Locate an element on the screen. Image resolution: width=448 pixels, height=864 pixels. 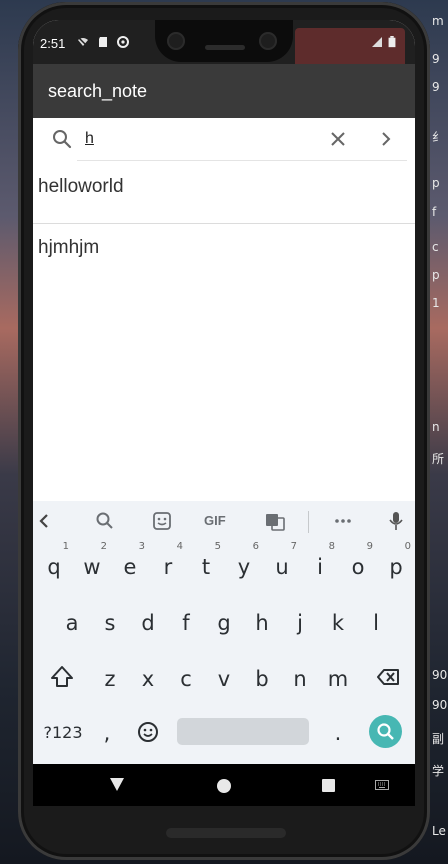
key-label: e is located at coordinates (130, 567).